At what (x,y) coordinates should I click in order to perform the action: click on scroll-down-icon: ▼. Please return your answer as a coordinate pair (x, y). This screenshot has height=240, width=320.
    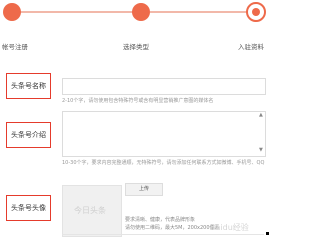
    Looking at the image, I should click on (261, 150).